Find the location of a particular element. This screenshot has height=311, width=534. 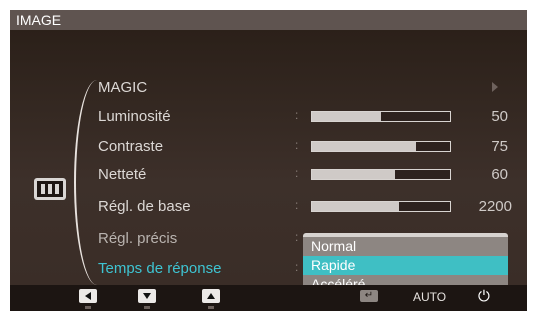

title-bar: IMAGE is located at coordinates (268, 20).